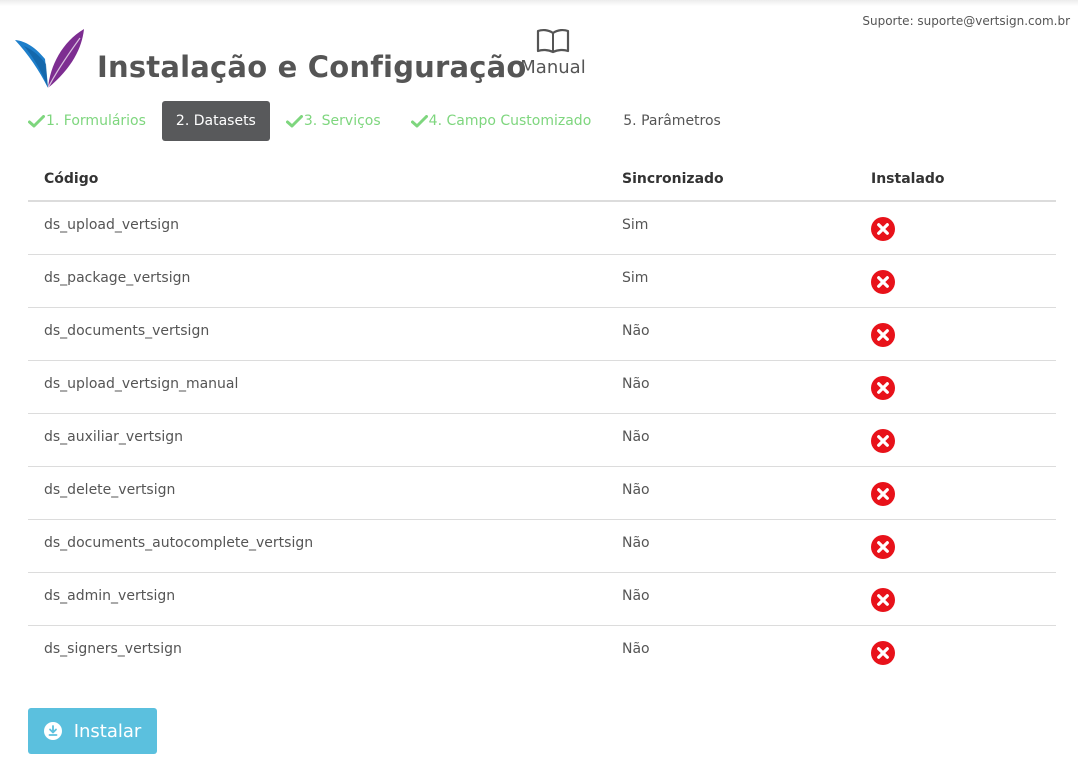  I want to click on step-formularios: 1. Formulários, so click(87, 121).